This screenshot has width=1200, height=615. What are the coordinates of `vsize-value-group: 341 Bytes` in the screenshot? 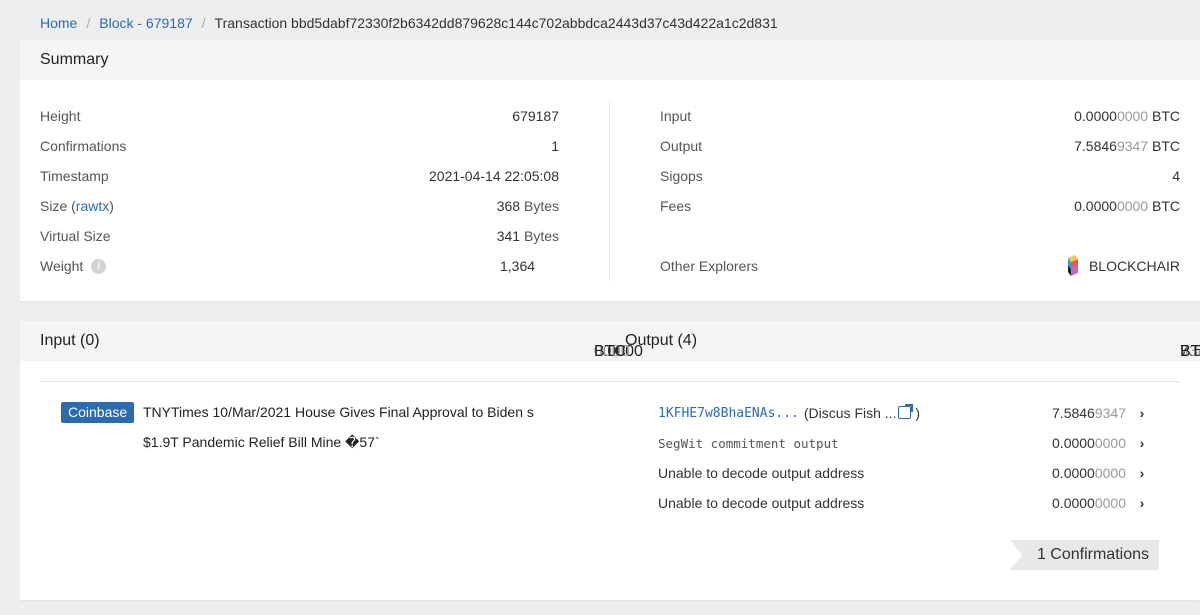 It's located at (528, 236).